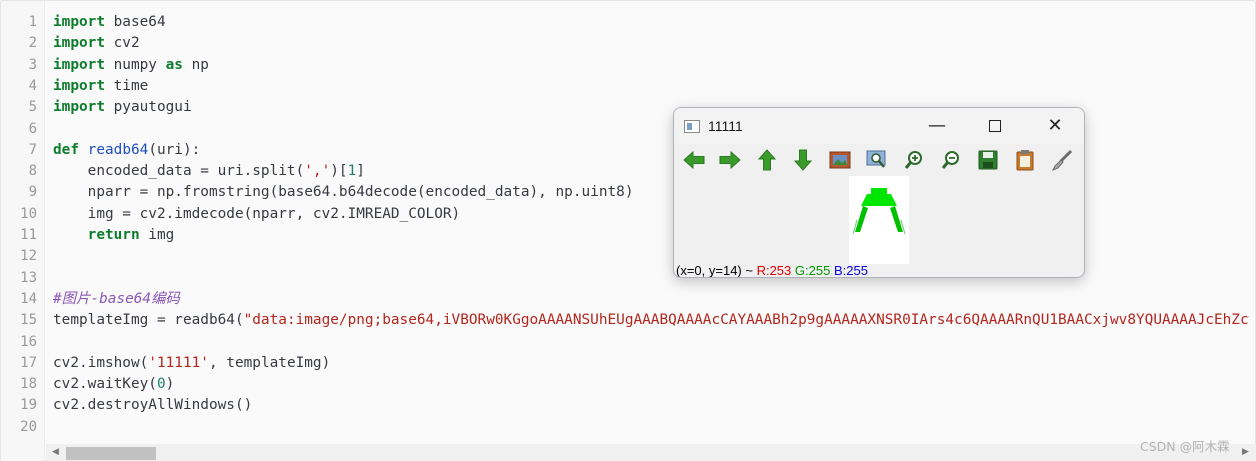 This screenshot has width=1256, height=461. What do you see at coordinates (774, 270) in the screenshot?
I see `pixel-red-value: R:253` at bounding box center [774, 270].